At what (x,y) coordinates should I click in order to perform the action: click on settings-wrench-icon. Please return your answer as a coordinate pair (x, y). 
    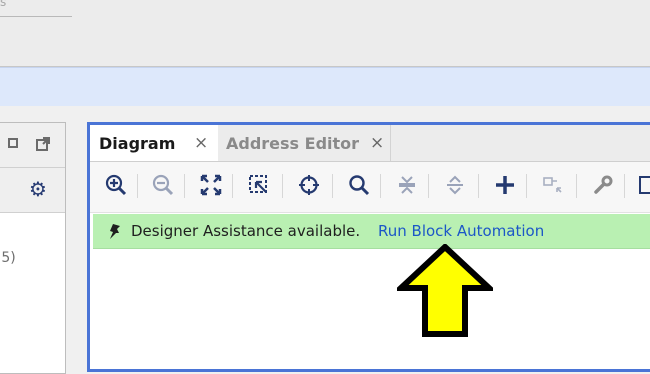
    Looking at the image, I should click on (603, 185).